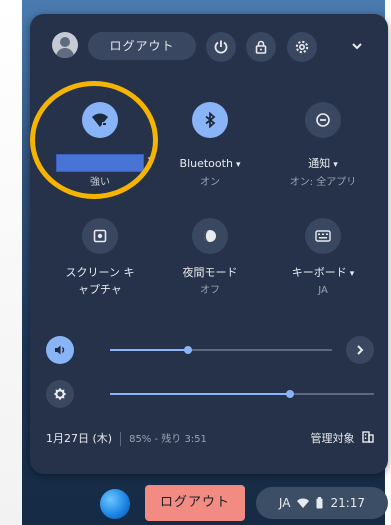 Image resolution: width=391 pixels, height=525 pixels. I want to click on volume-icon, so click(60, 350).